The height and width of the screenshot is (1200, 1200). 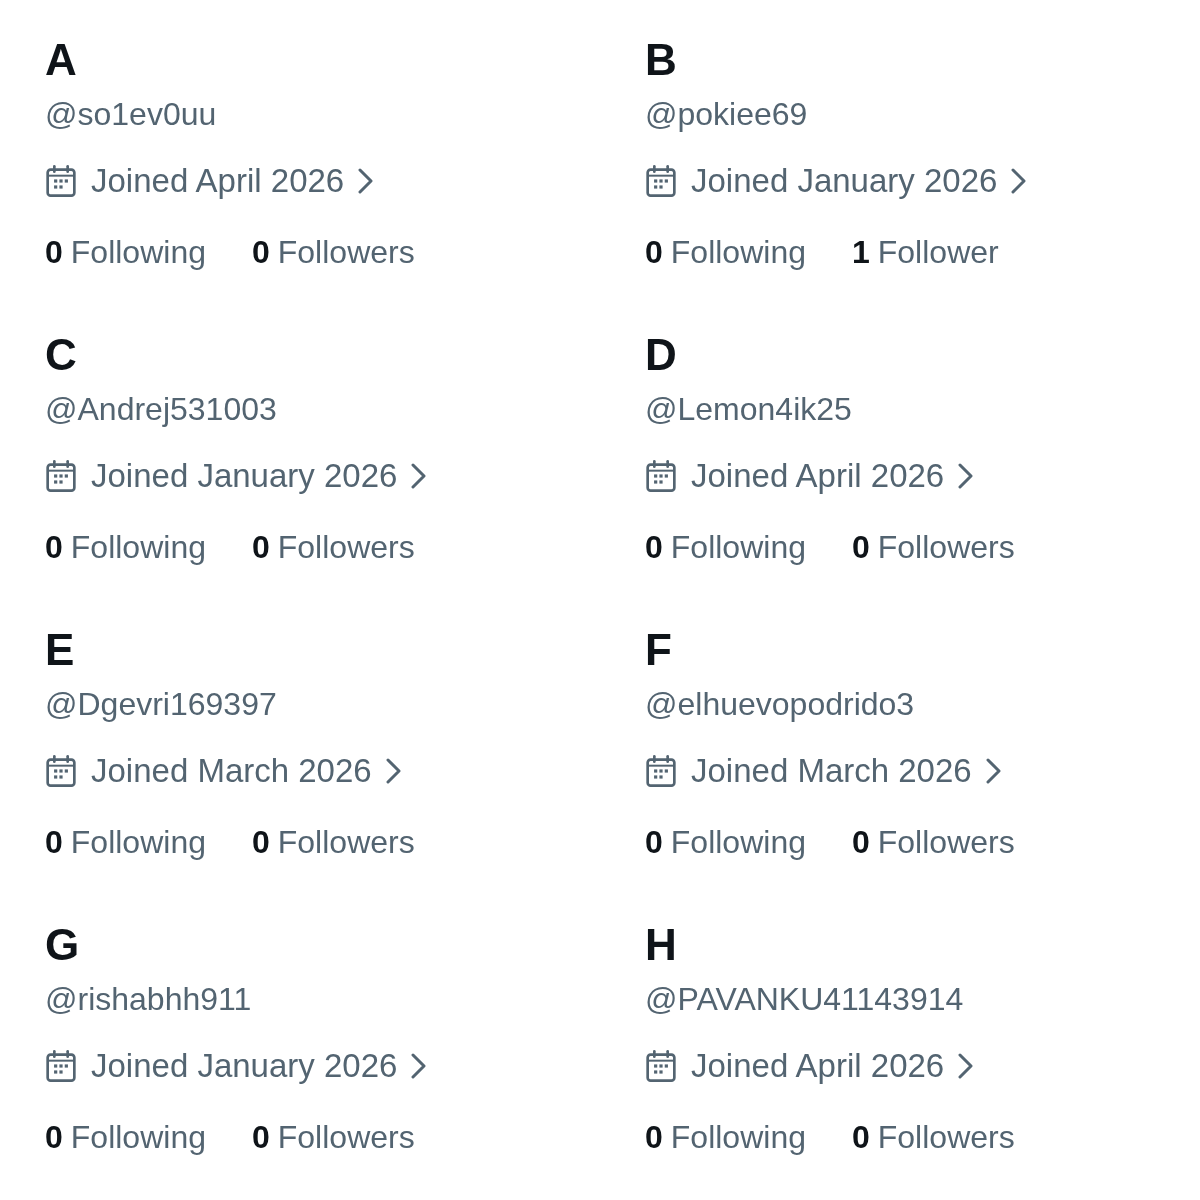 What do you see at coordinates (148, 999) in the screenshot?
I see `account-handle: @rishabhh911` at bounding box center [148, 999].